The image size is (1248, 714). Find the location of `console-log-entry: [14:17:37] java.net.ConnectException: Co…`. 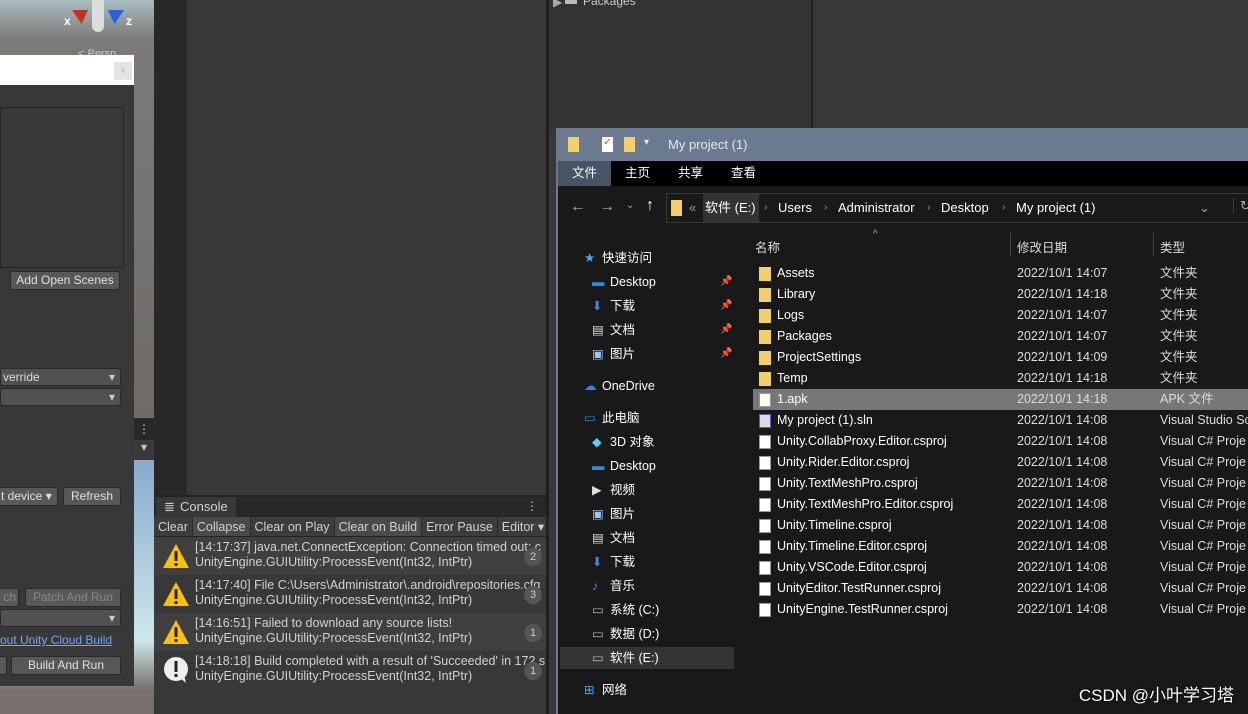

console-log-entry: [14:17:37] java.net.ConnectException: Co… is located at coordinates (350, 556).